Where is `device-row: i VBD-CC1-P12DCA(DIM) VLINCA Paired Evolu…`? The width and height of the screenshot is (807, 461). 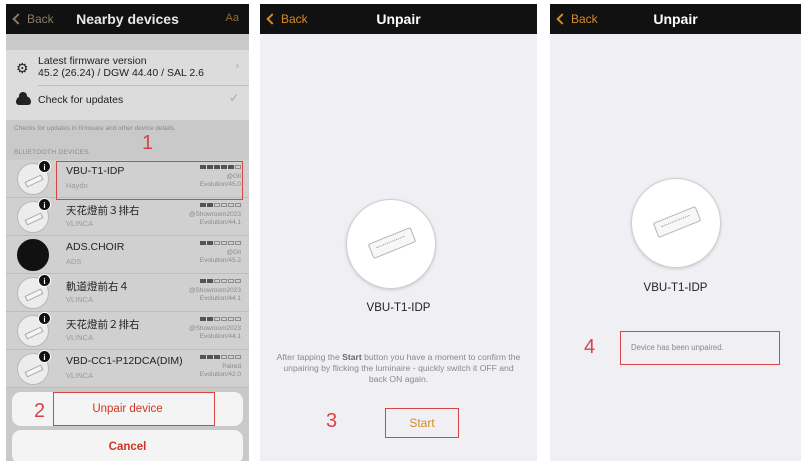
device-row: i VBD-CC1-P12DCA(DIM) VLINCA Paired Evolu… is located at coordinates (127, 369).